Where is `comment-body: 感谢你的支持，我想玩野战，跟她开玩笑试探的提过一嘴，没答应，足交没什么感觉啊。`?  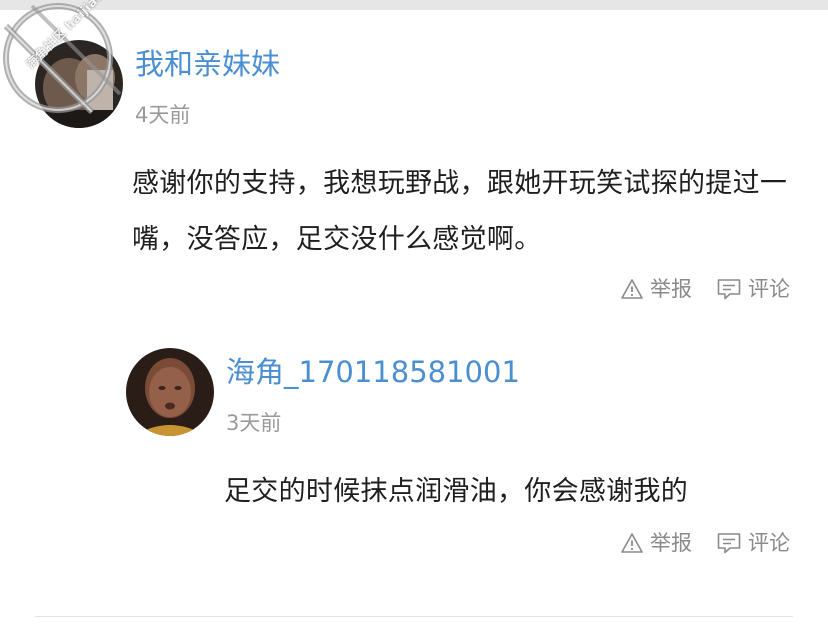
comment-body: 感谢你的支持，我想玩野战，跟她开玩笑试探的提过一嘴，没答应，足交没什么感觉啊。 is located at coordinates (460, 211).